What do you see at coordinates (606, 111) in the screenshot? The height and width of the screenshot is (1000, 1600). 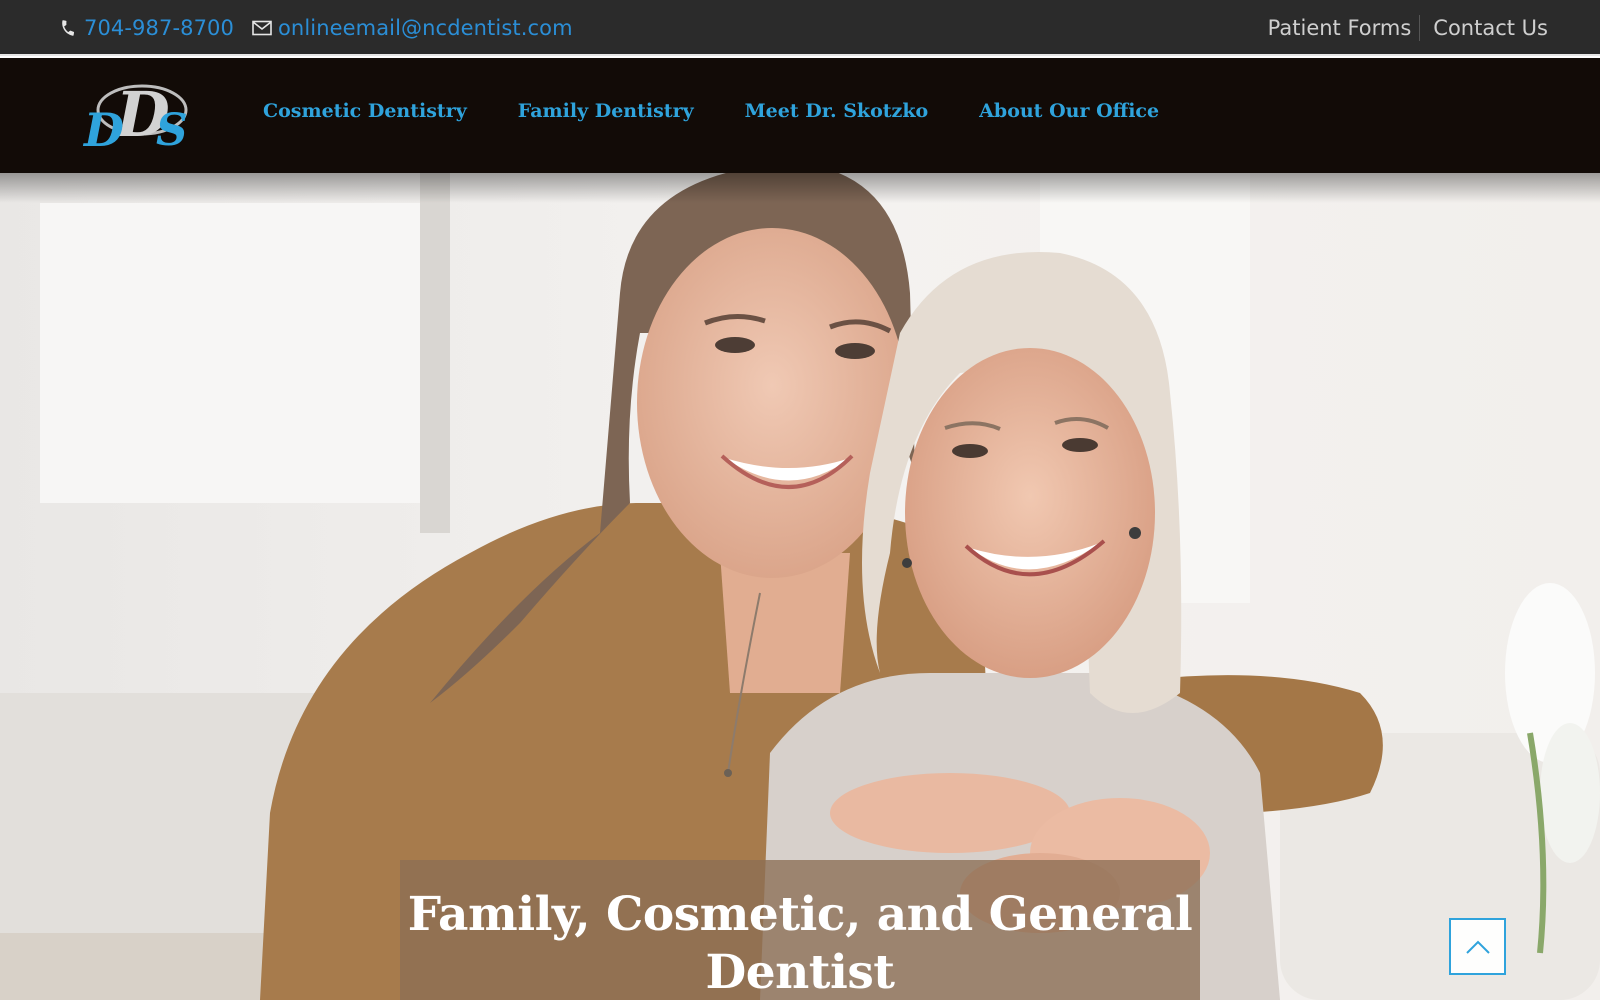 I see `nav-family-dentistry: Family Dentistry` at bounding box center [606, 111].